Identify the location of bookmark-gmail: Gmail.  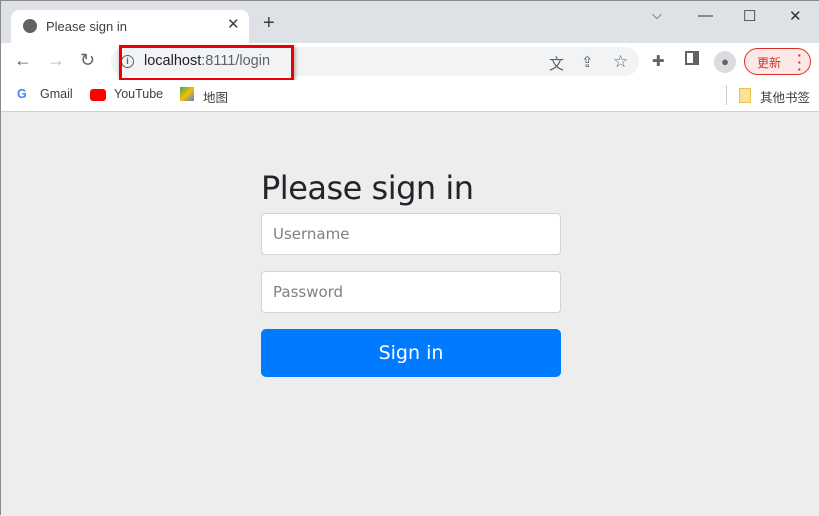
(56, 94).